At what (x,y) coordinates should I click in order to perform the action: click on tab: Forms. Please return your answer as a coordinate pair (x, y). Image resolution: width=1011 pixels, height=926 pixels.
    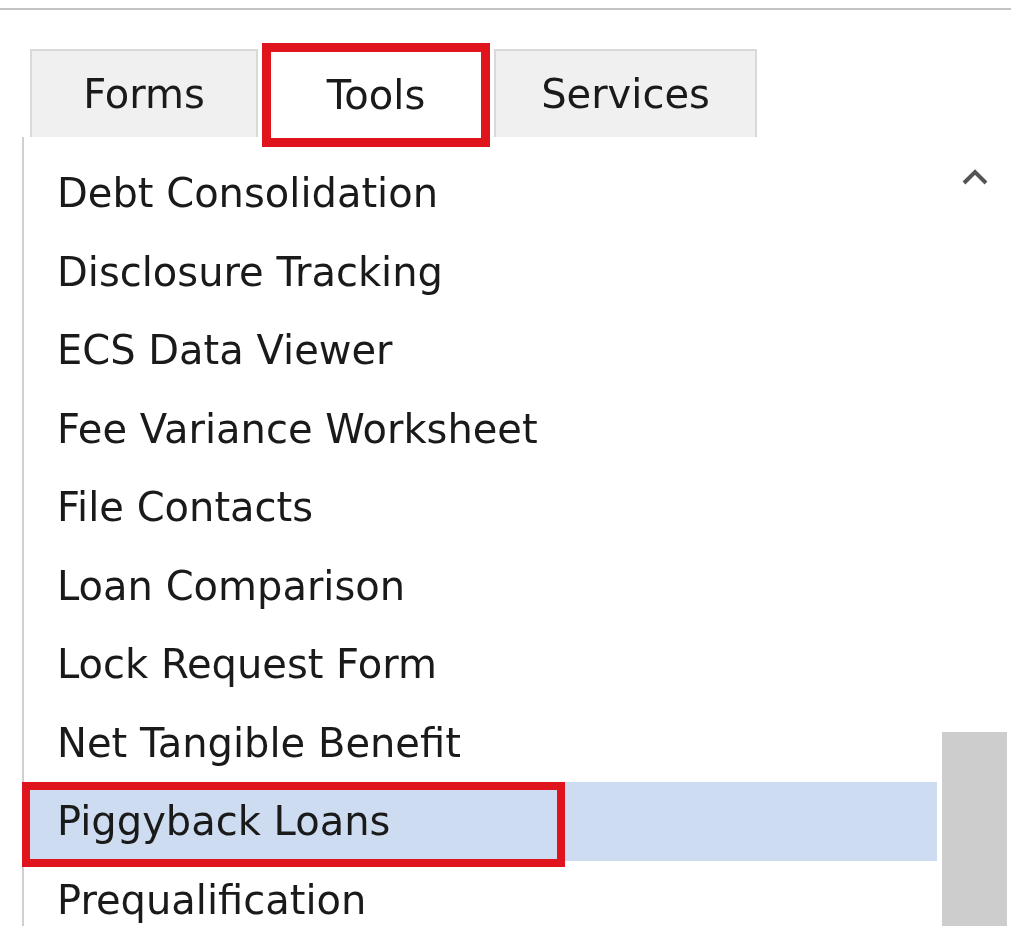
    Looking at the image, I should click on (144, 93).